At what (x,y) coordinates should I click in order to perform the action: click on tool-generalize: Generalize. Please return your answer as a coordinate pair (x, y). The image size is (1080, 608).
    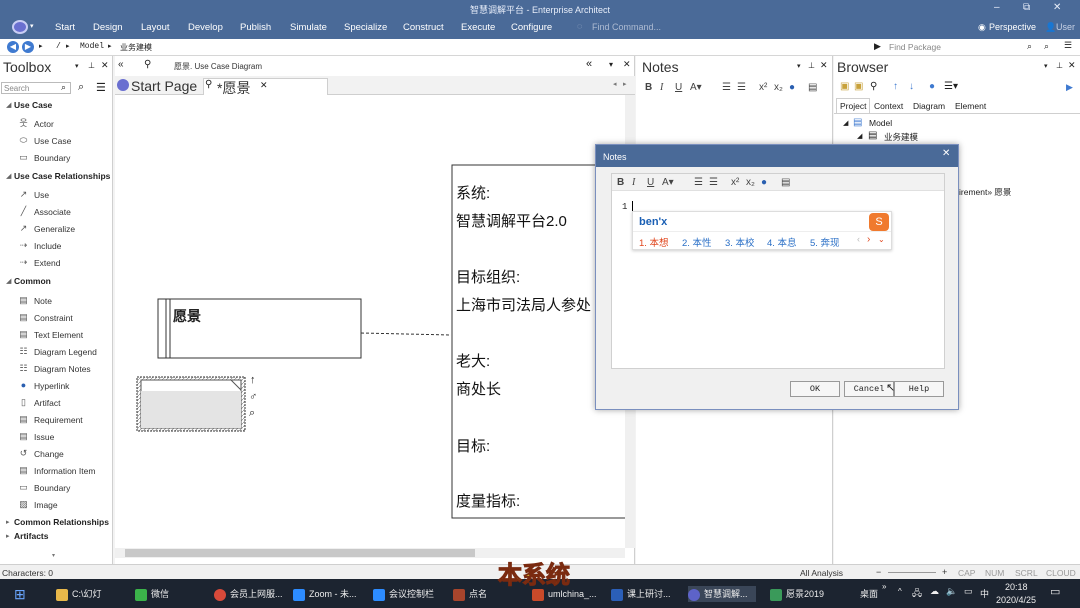
    Looking at the image, I should click on (54, 229).